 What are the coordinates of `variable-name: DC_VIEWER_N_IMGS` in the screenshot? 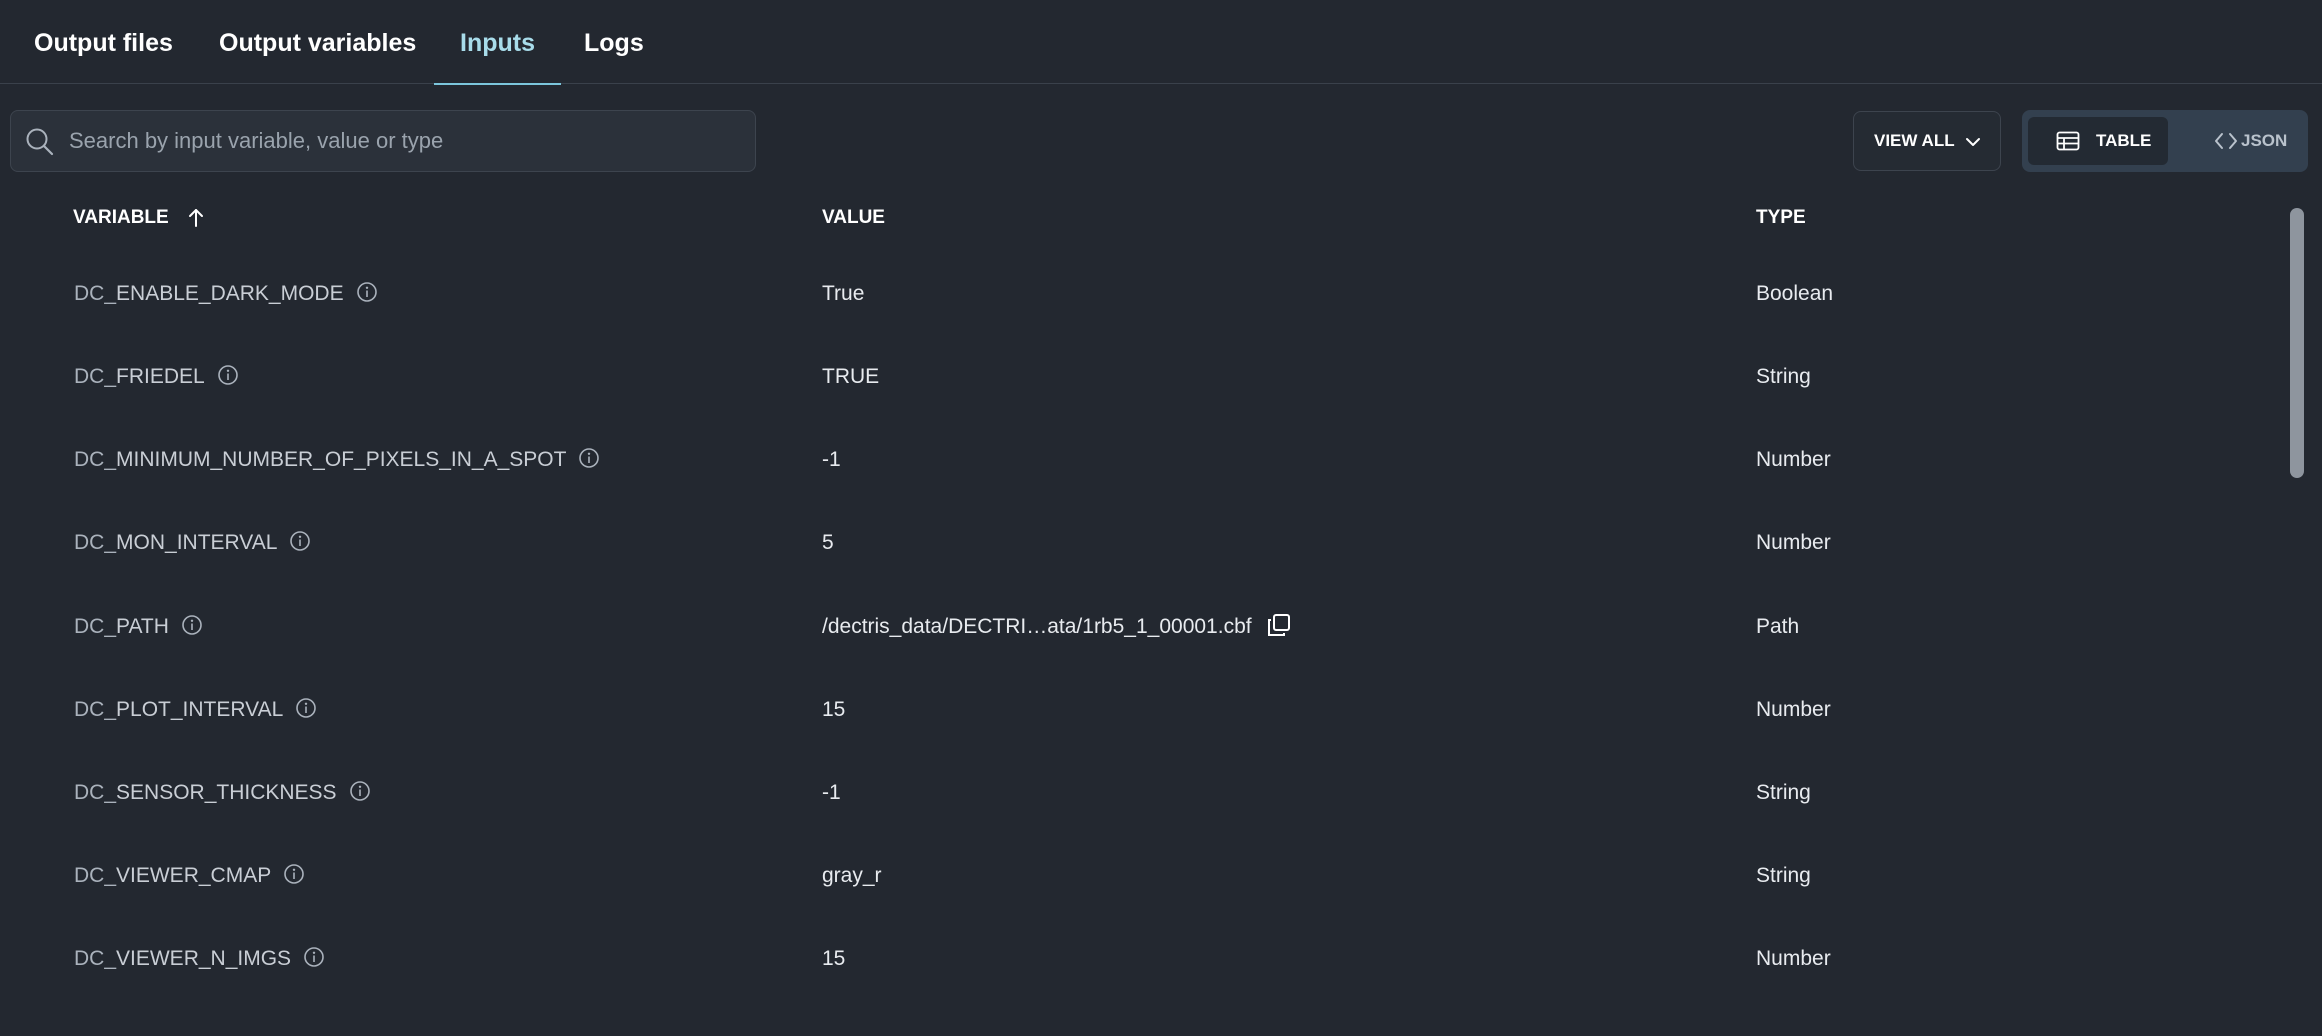 It's located at (199, 958).